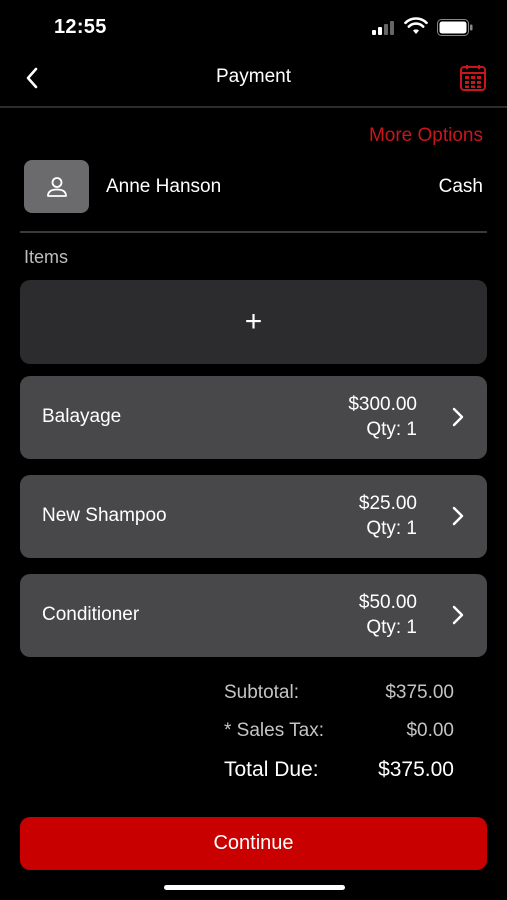 This screenshot has height=900, width=507. Describe the element at coordinates (253, 516) in the screenshot. I see `item-card-new-shampoo: New Shampoo $25.00 Qty: 1` at that location.